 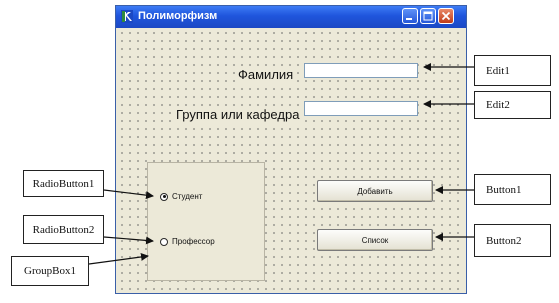 I want to click on arrow-radiobutton1, so click(x=128, y=194).